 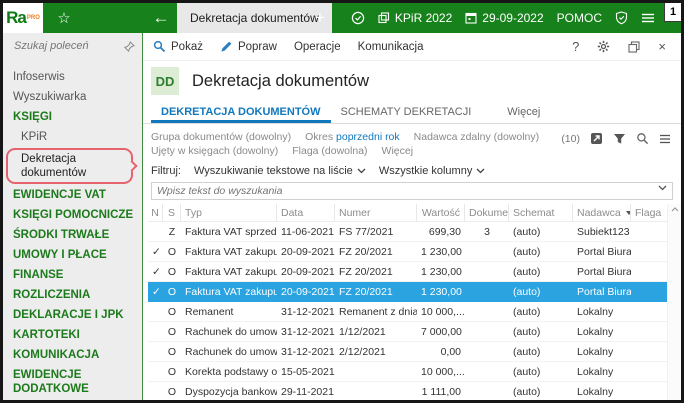 What do you see at coordinates (603, 231) in the screenshot?
I see `cell-nadawca: Subiekt123` at bounding box center [603, 231].